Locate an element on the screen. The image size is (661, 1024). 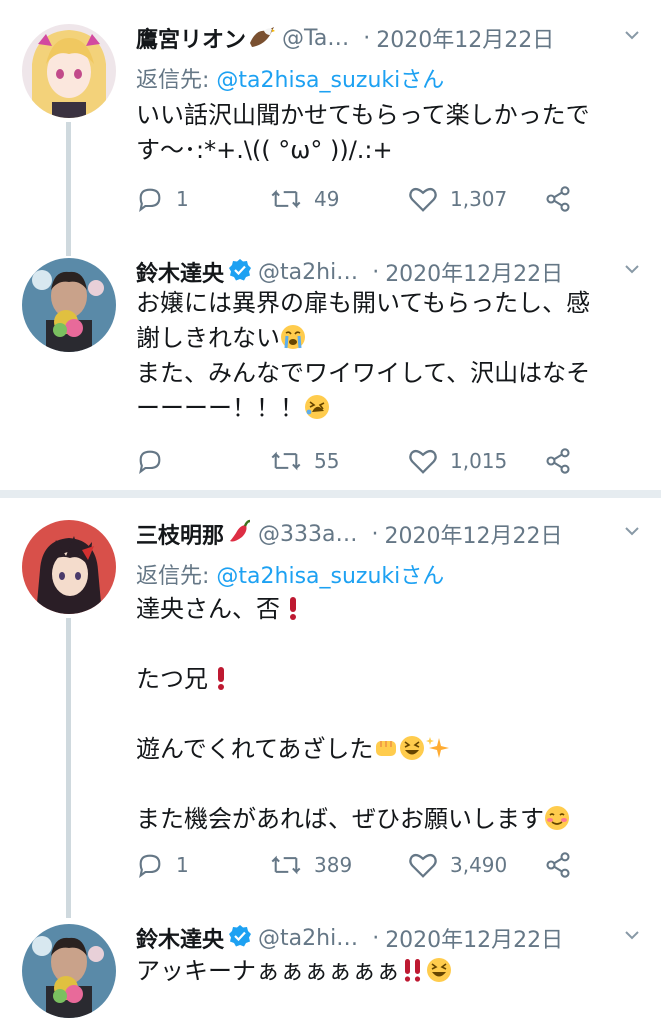
retweet-count: 55 is located at coordinates (327, 461).